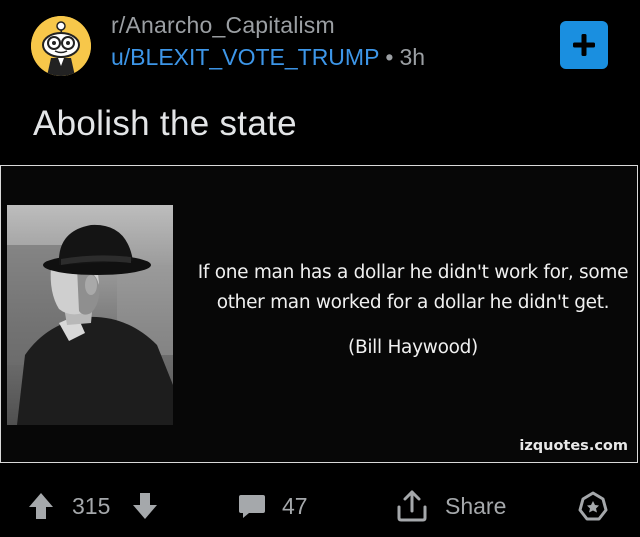  I want to click on comments-button, so click(252, 506).